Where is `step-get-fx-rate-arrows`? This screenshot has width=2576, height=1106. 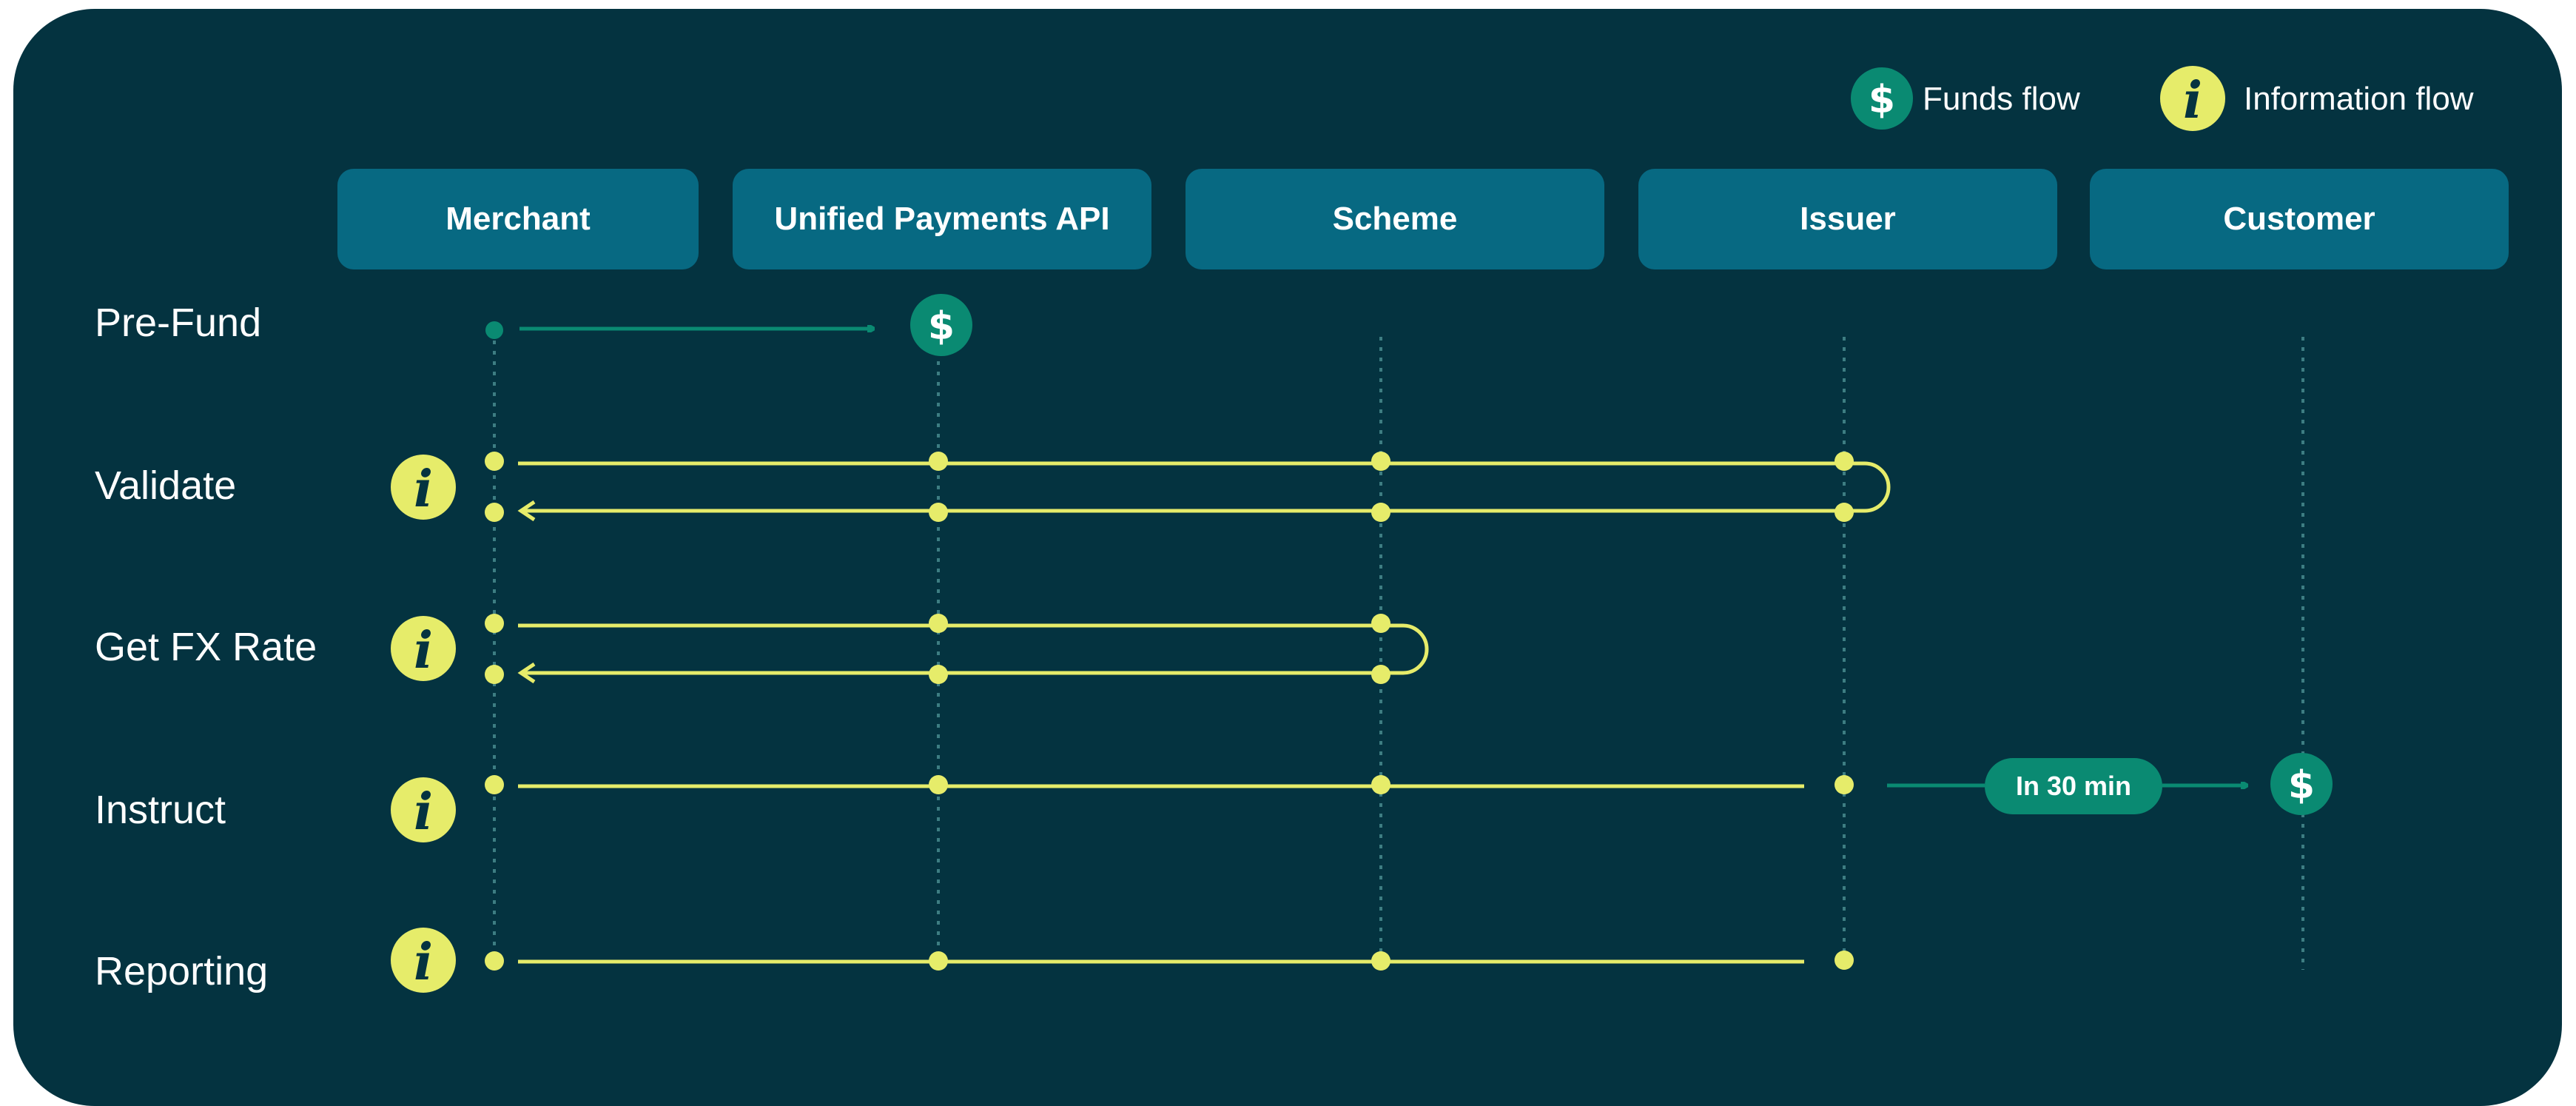
step-get-fx-rate-arrows is located at coordinates (973, 653).